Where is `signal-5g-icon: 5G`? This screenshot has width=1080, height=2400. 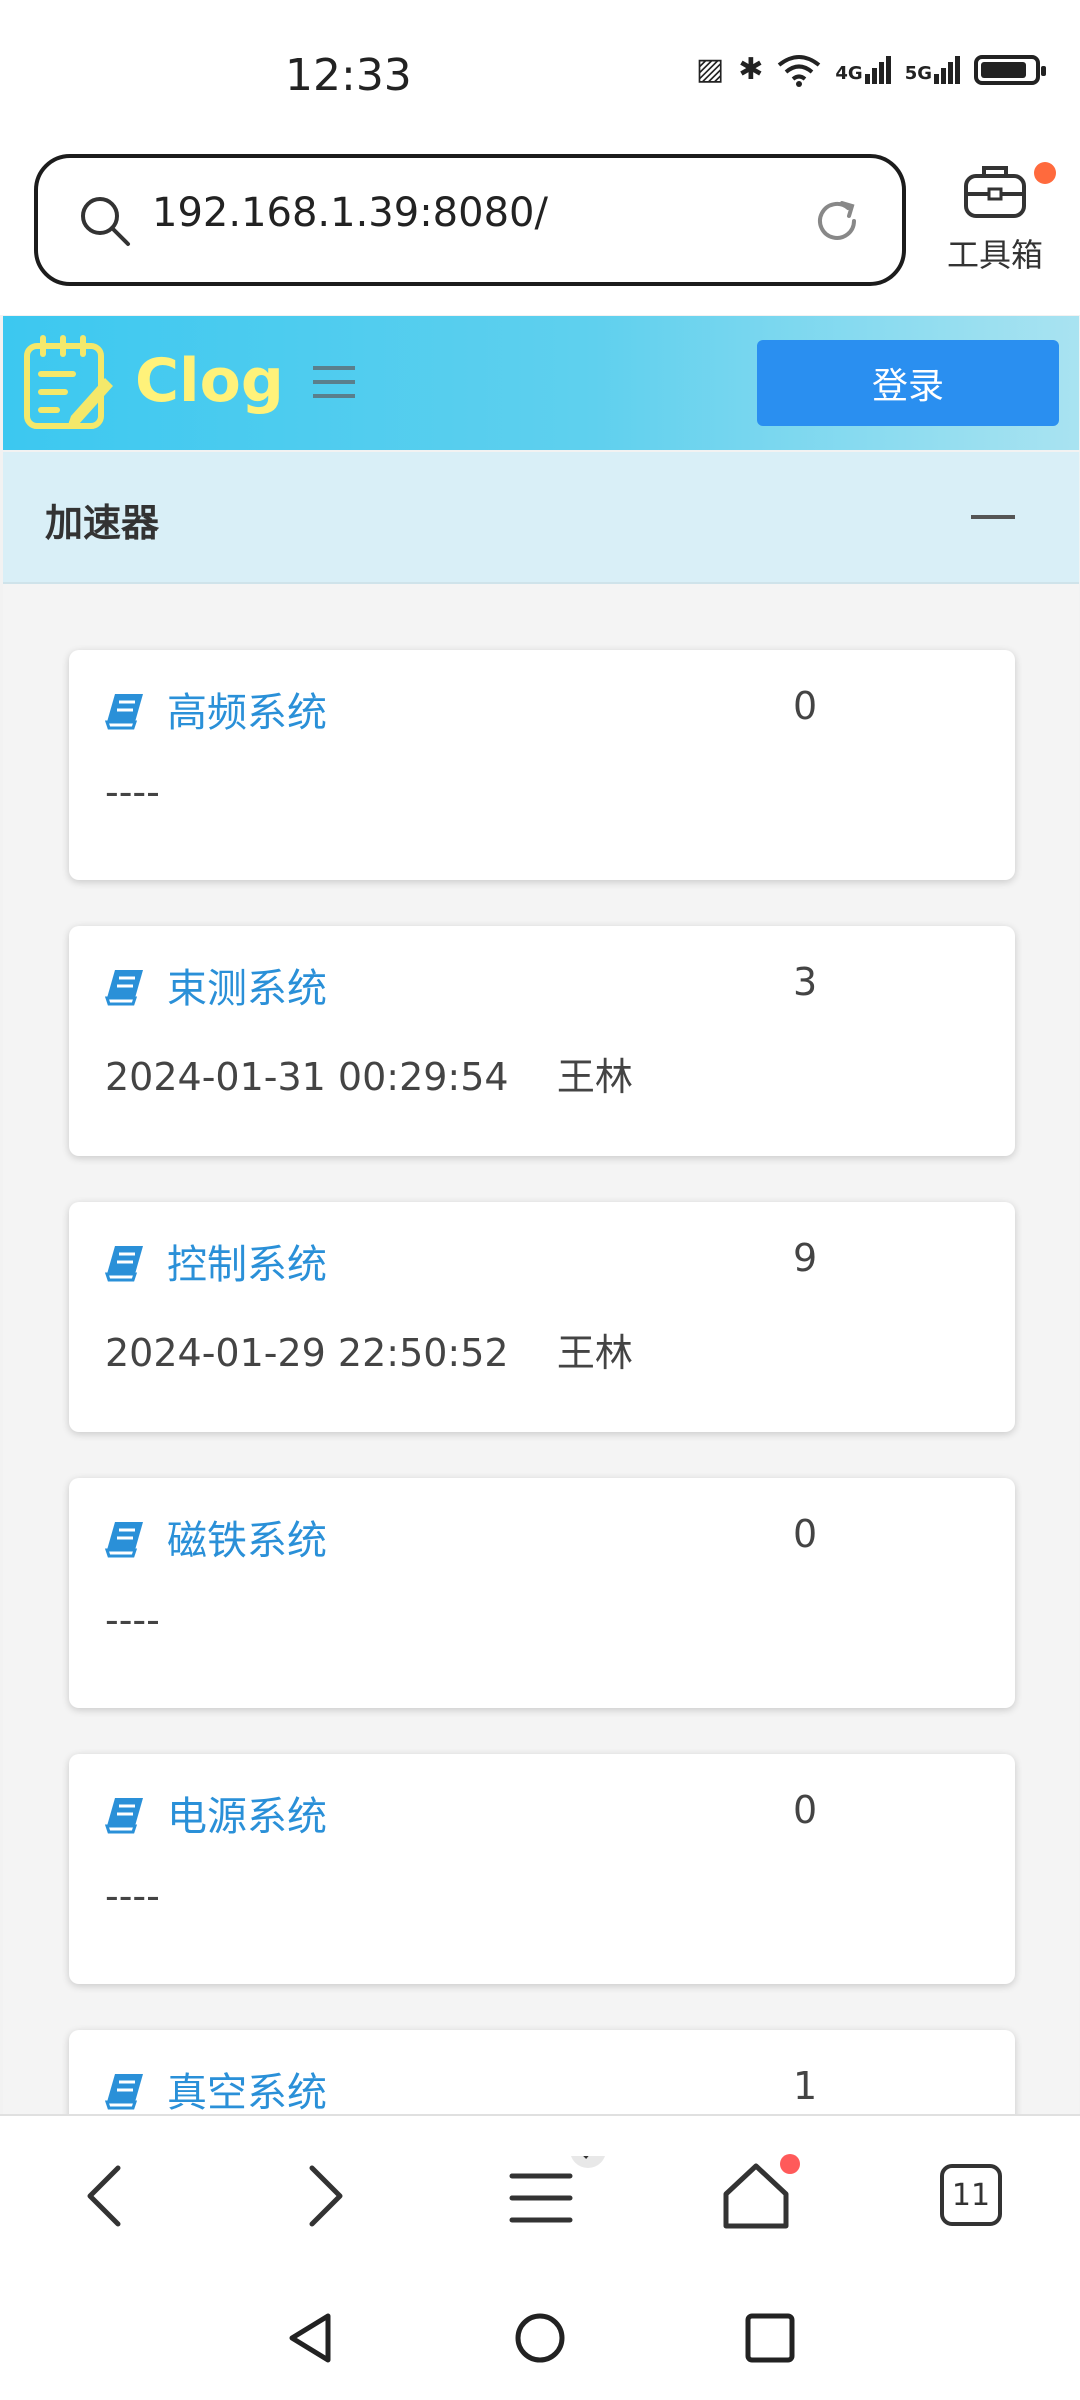 signal-5g-icon: 5G is located at coordinates (932, 69).